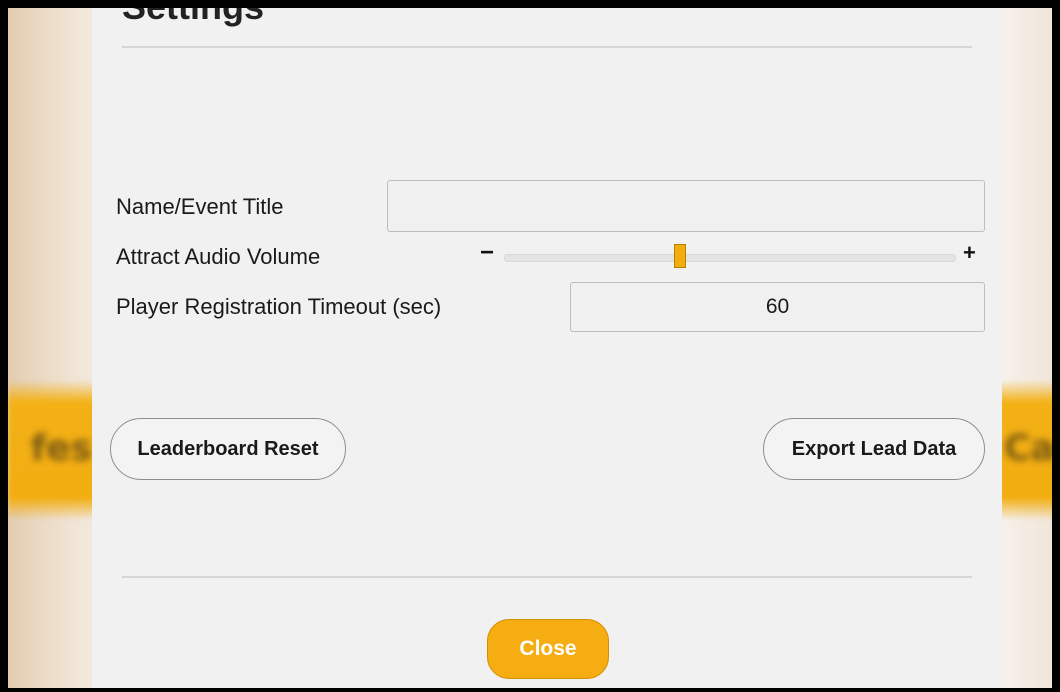  What do you see at coordinates (777, 307) in the screenshot?
I see `registration-timeout-input` at bounding box center [777, 307].